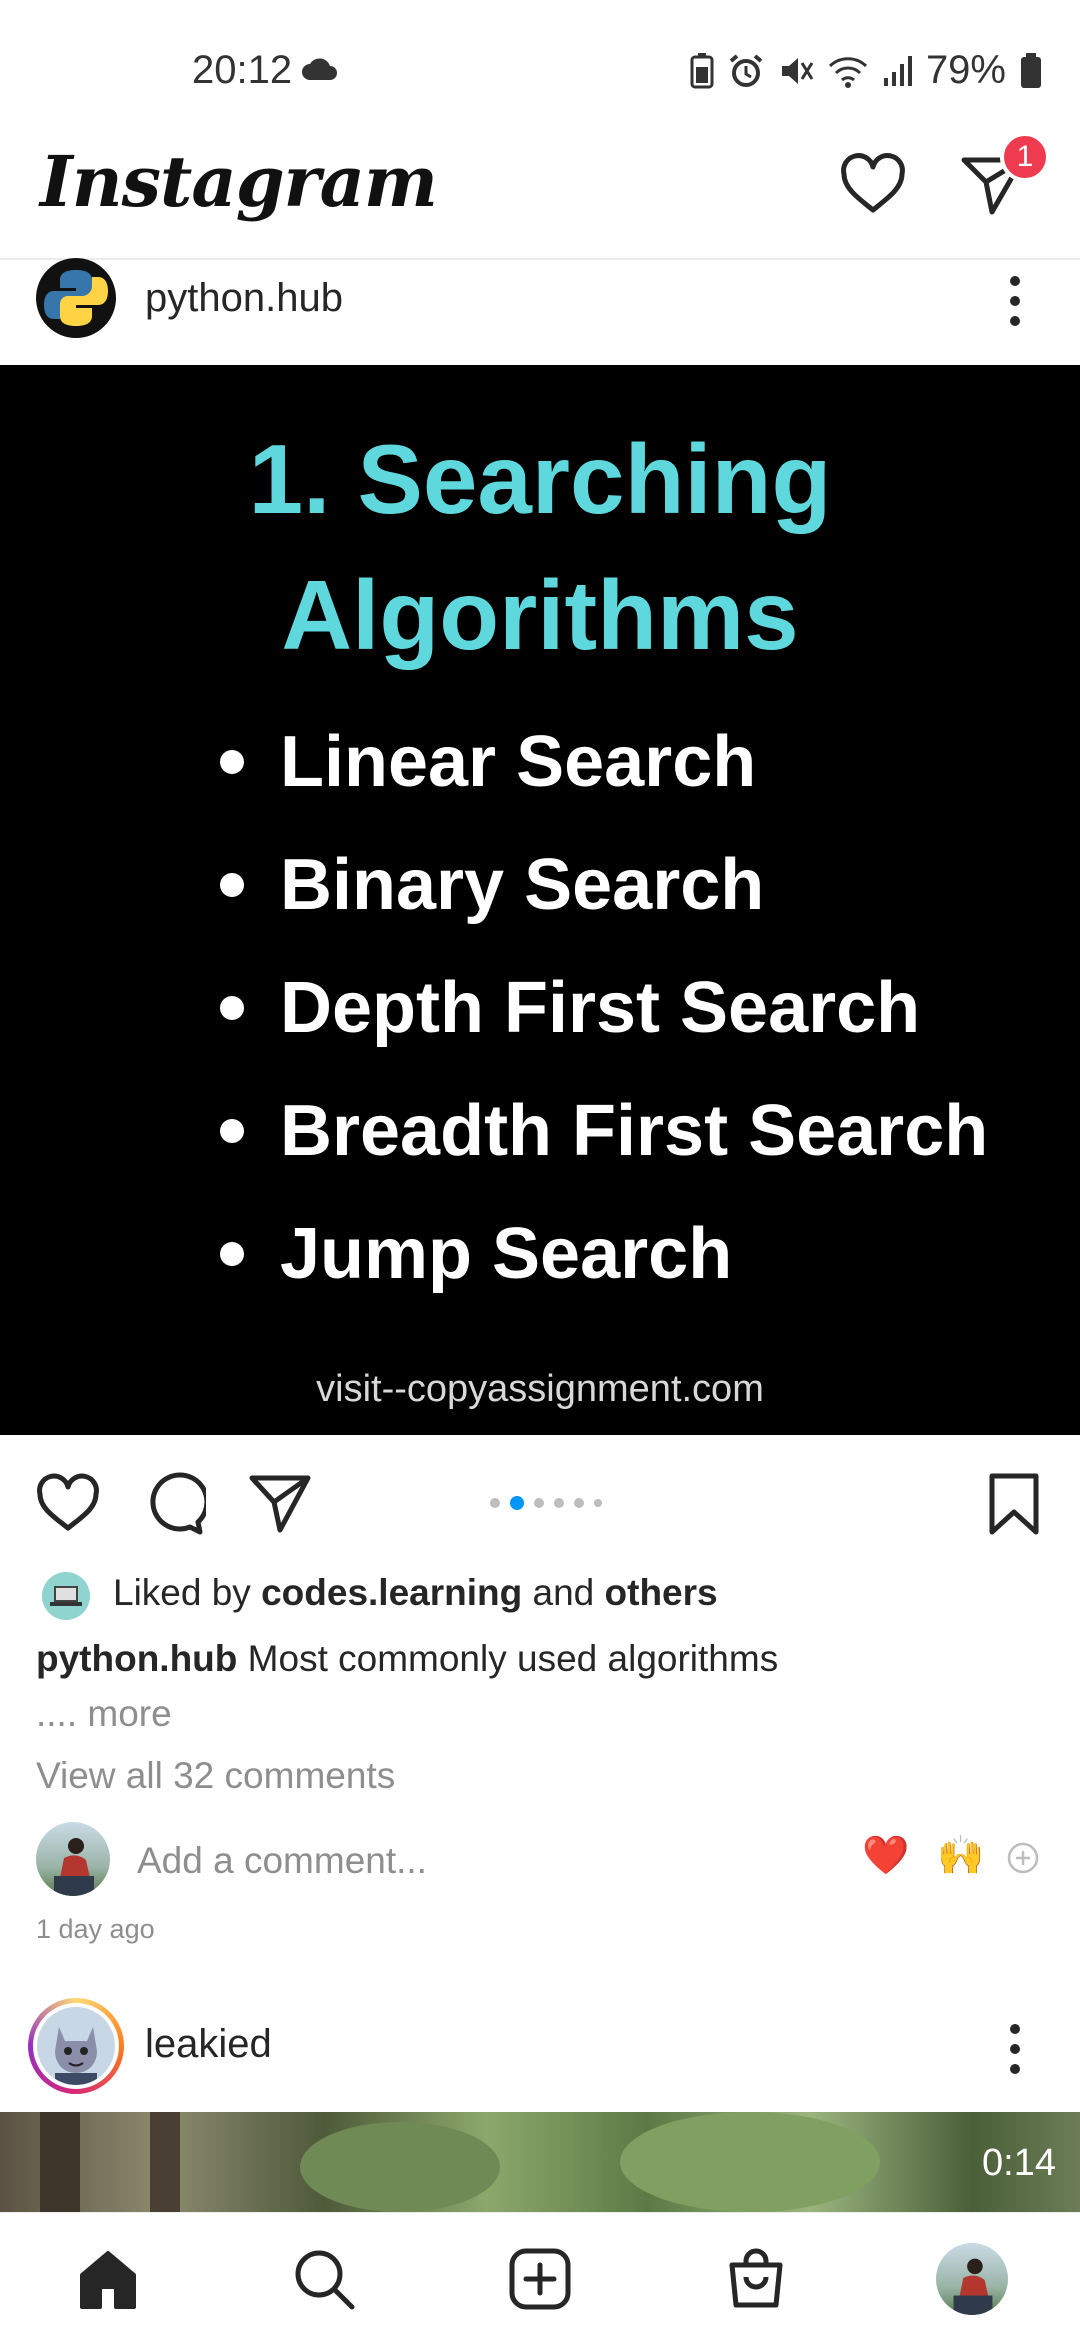 This screenshot has height=2341, width=1080. Describe the element at coordinates (873, 185) in the screenshot. I see `activity-heart-icon` at that location.